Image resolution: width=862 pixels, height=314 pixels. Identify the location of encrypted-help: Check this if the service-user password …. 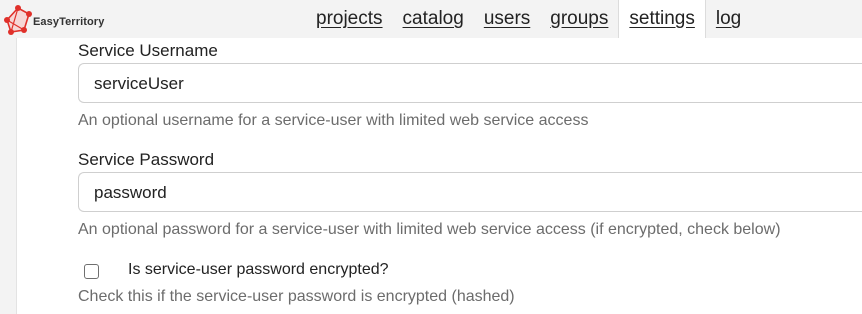
(296, 296).